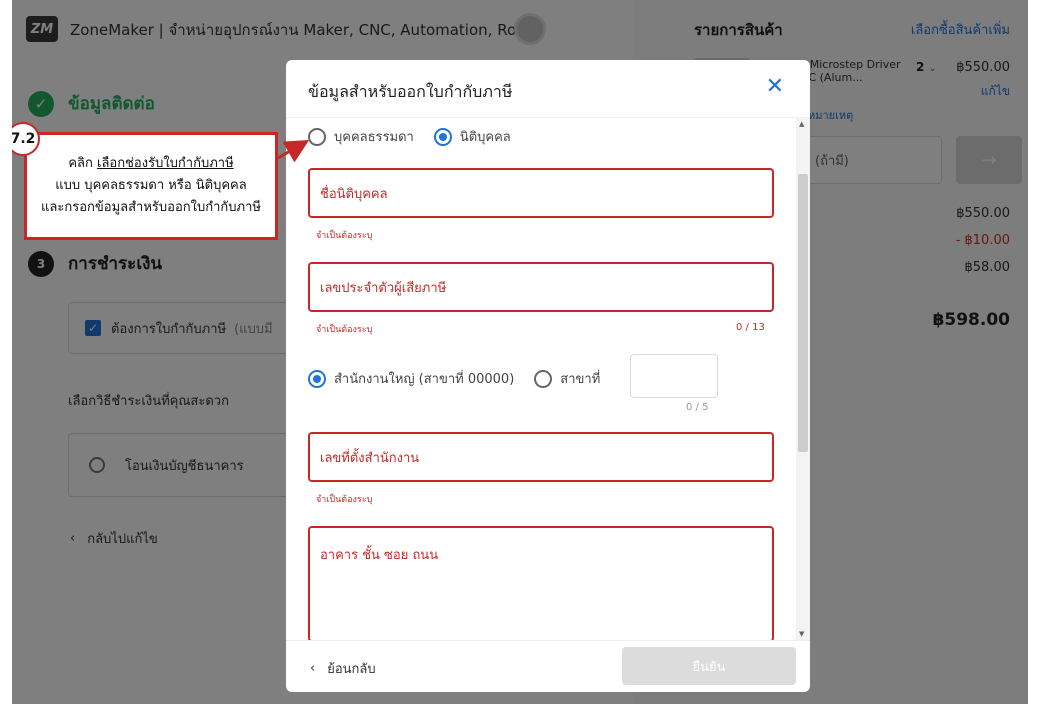  I want to click on callout-arrow, so click(293, 151).